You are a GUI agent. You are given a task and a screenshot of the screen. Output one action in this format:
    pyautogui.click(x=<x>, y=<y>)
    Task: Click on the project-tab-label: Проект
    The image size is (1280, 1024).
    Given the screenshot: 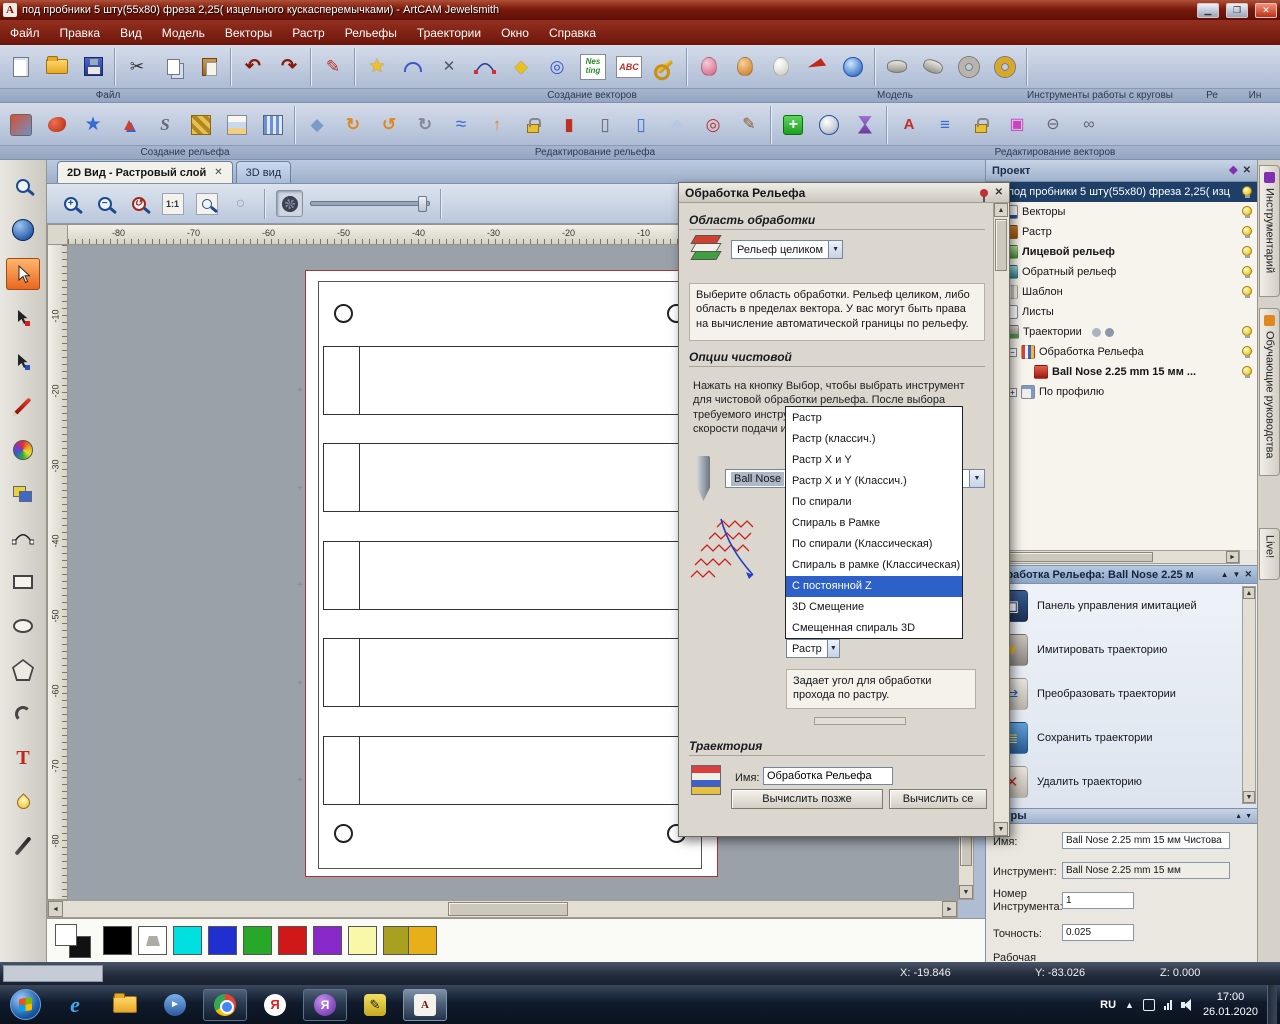 What is the action you would take?
    pyautogui.click(x=1011, y=171)
    